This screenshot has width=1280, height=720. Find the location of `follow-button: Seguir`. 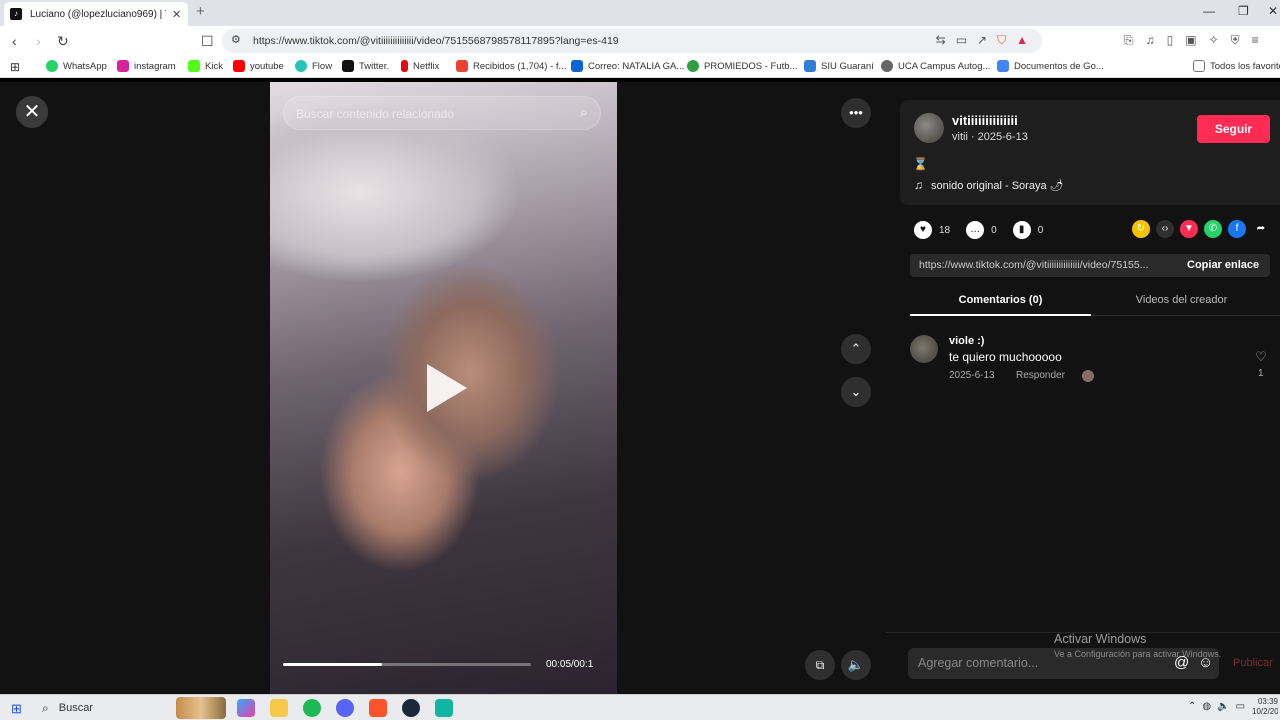

follow-button: Seguir is located at coordinates (1233, 129).